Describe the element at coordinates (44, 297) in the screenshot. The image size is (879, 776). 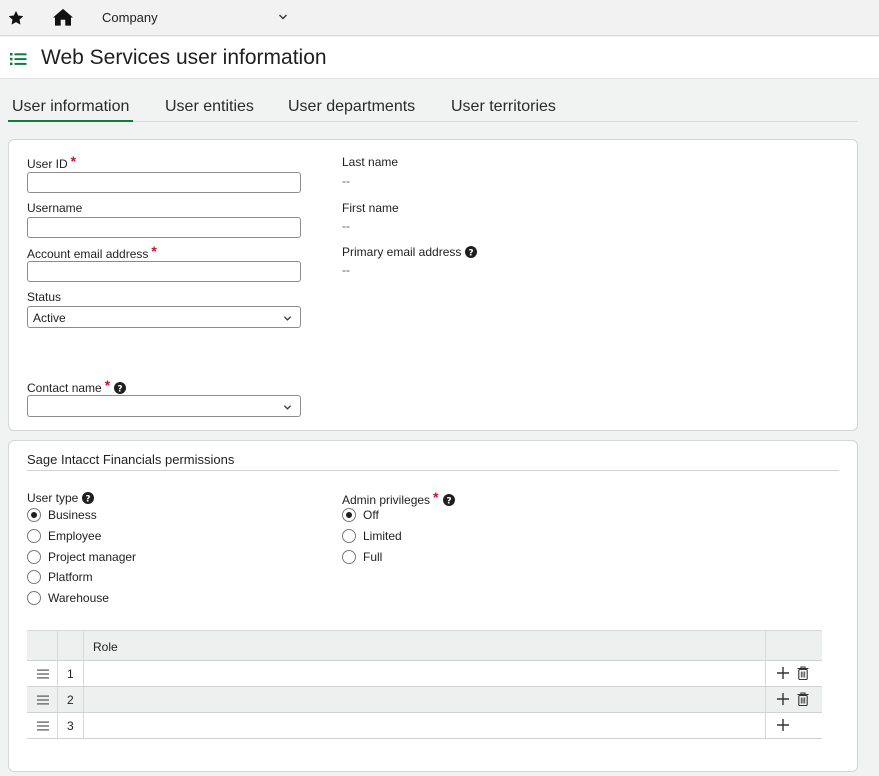
I see `status-label: Status` at that location.